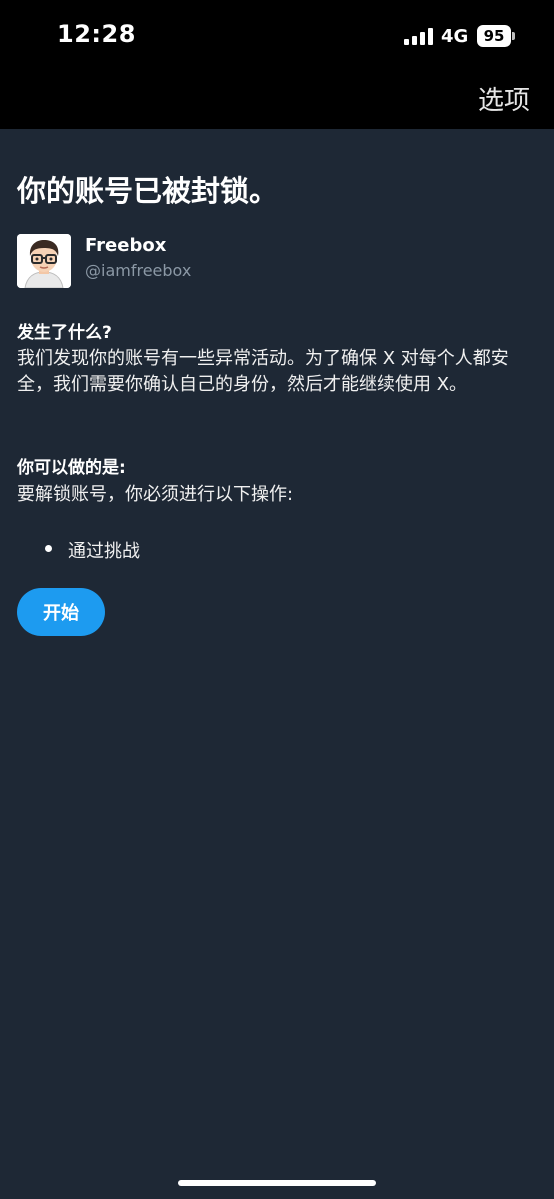 Image resolution: width=554 pixels, height=1199 pixels. I want to click on options-button: 选项, so click(504, 98).